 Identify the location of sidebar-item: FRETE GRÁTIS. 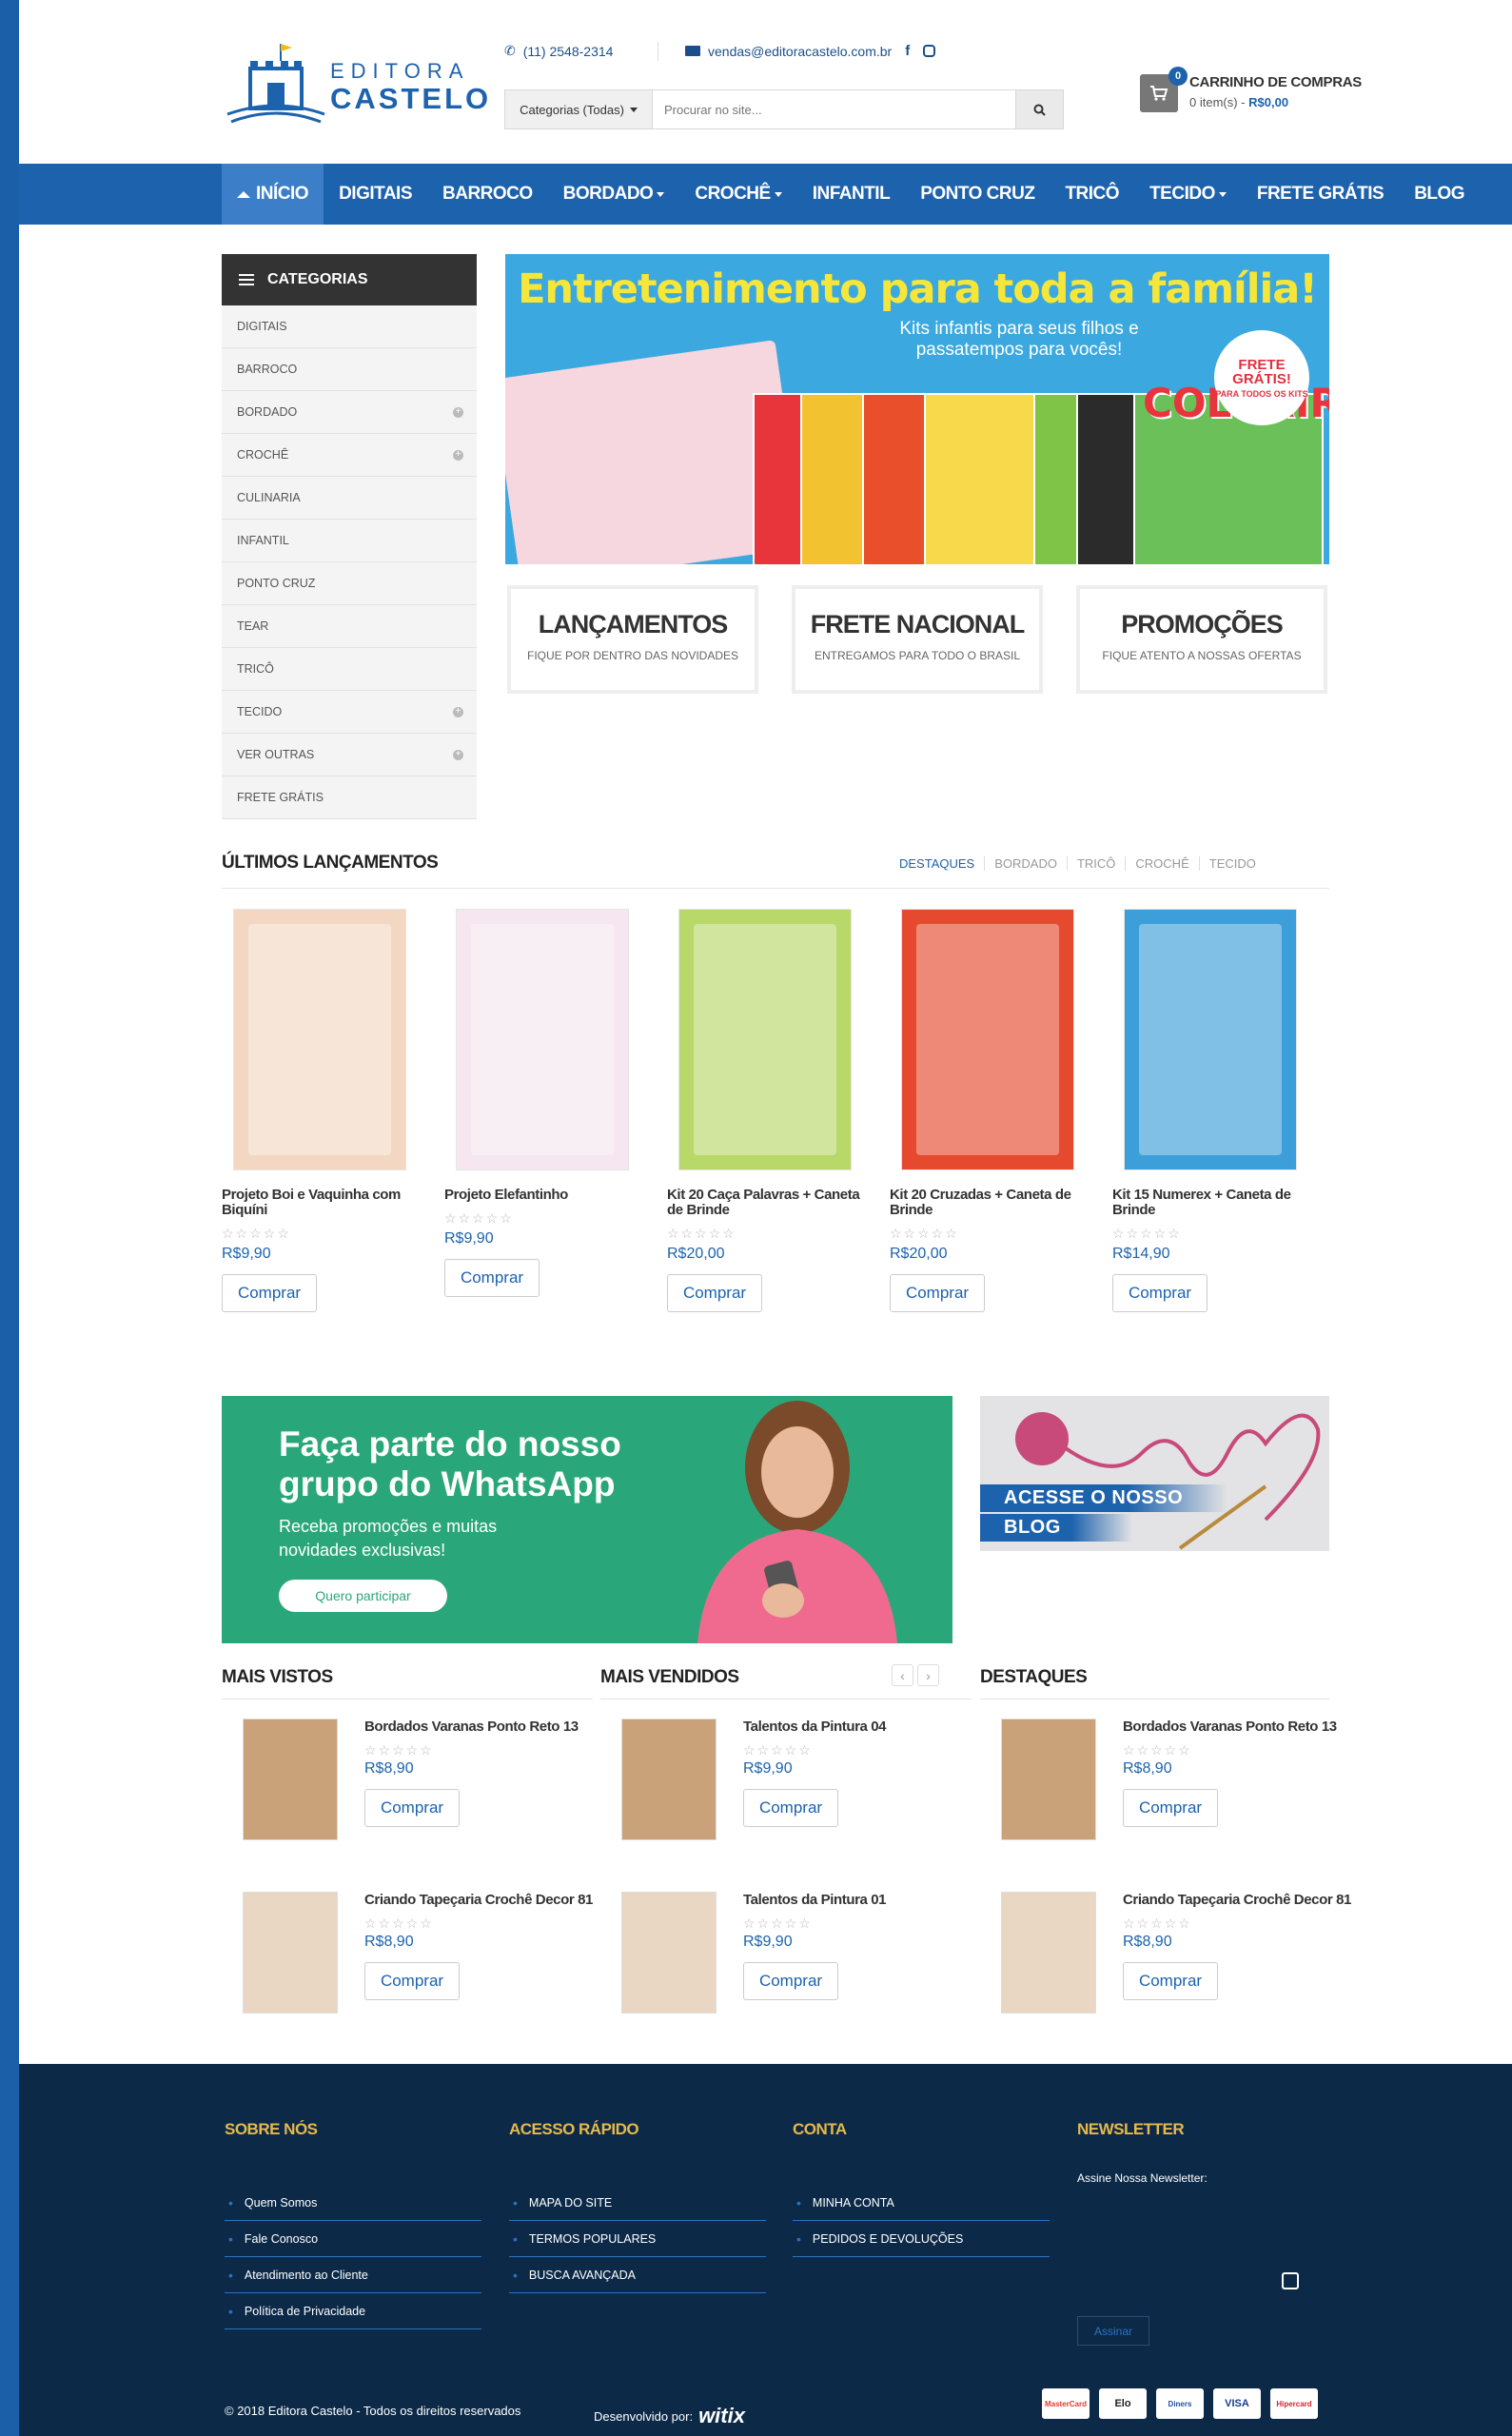
(349, 798).